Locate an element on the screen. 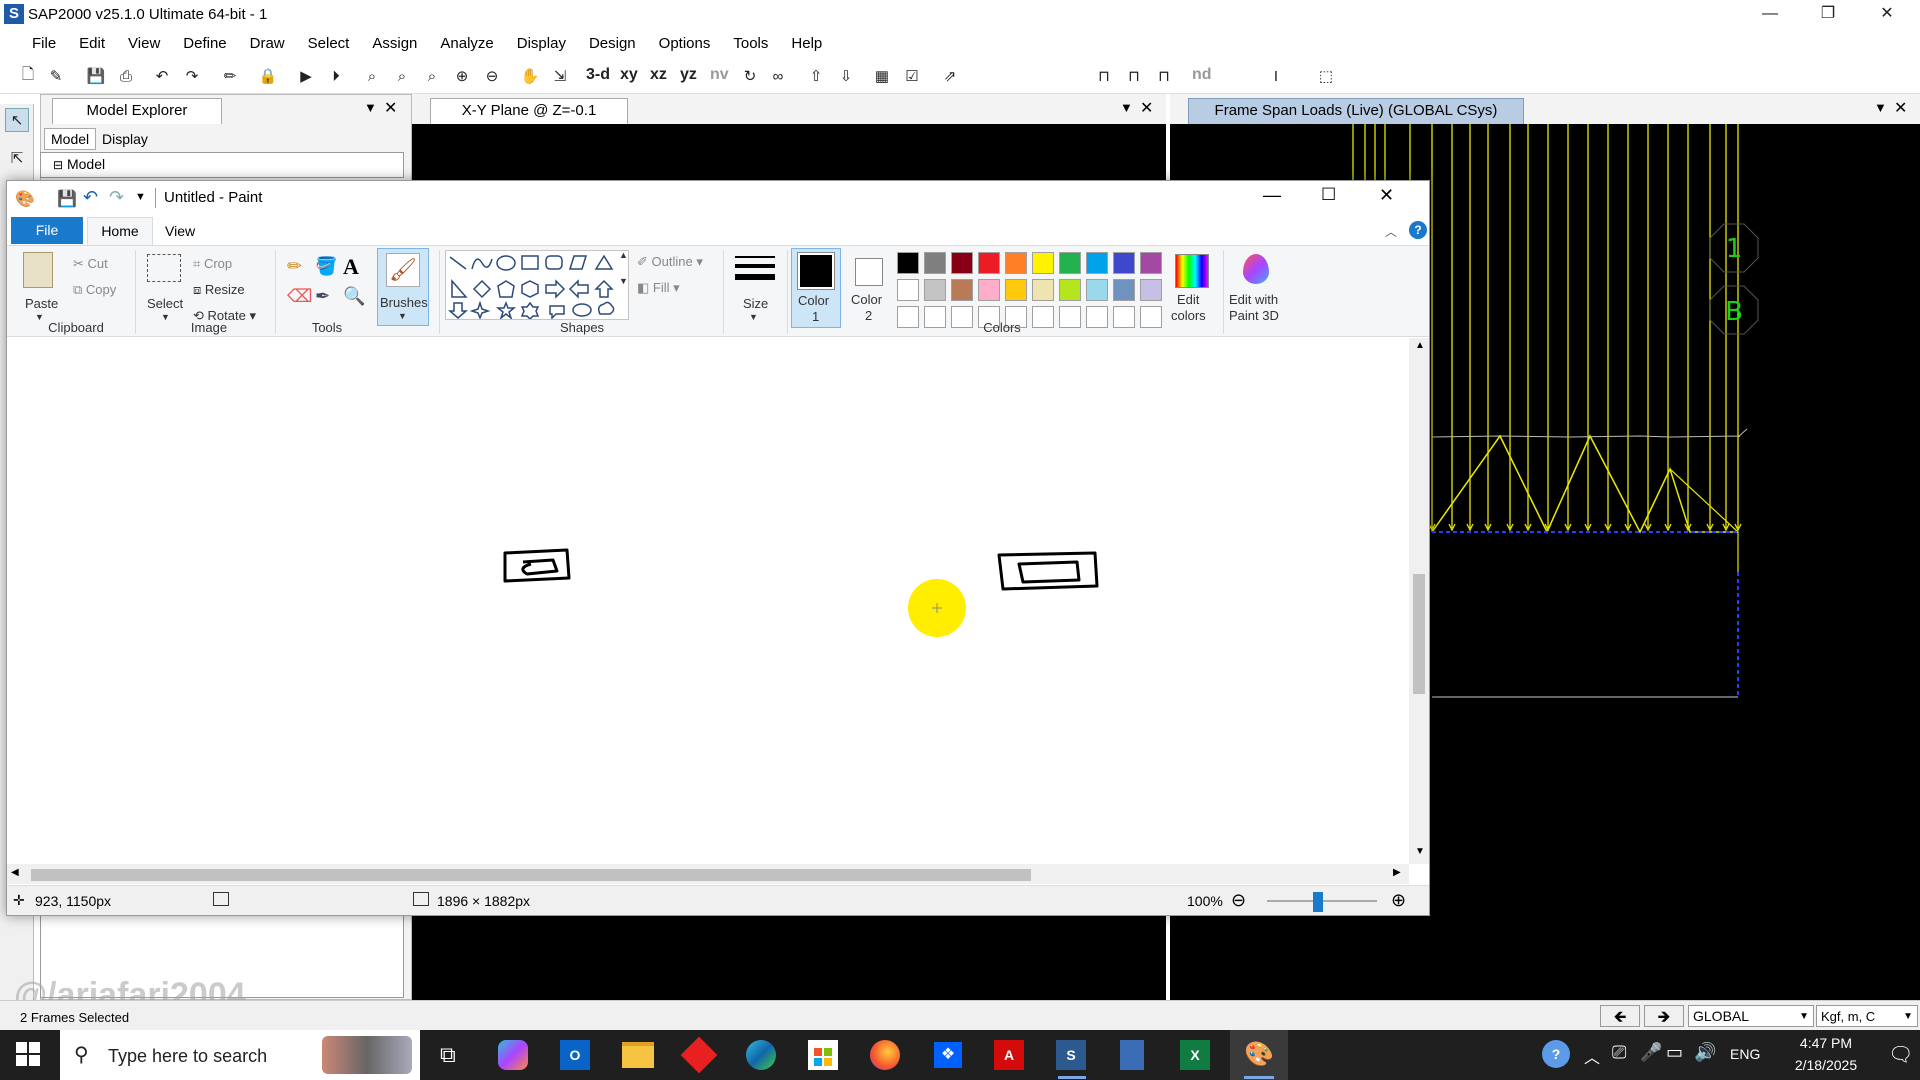  tree-root-model: Model is located at coordinates (86, 164).